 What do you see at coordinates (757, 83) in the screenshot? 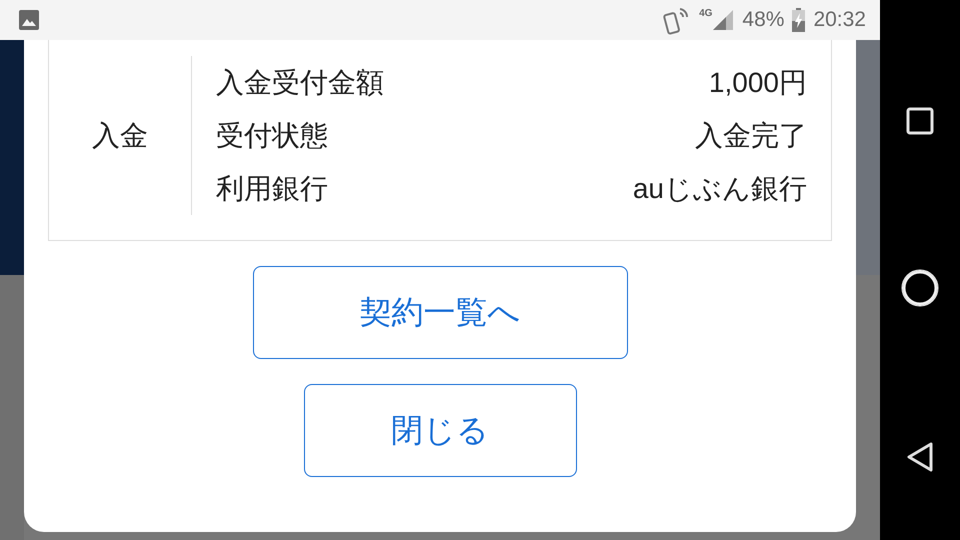
I see `row-value: 1,000円` at bounding box center [757, 83].